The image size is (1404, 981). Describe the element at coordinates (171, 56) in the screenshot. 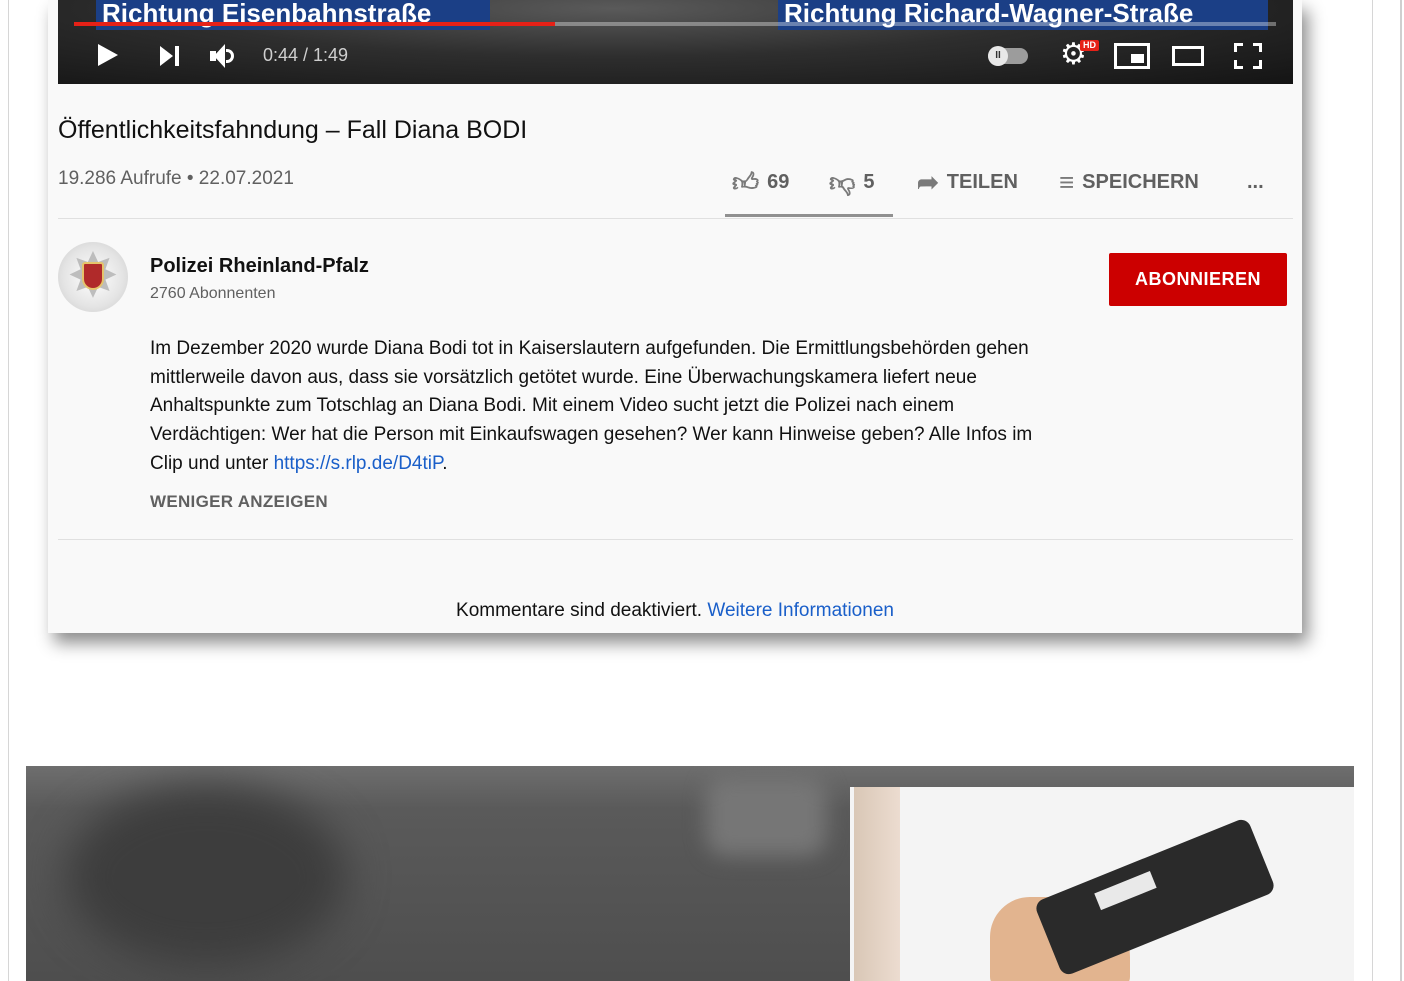

I see `next-icon` at that location.